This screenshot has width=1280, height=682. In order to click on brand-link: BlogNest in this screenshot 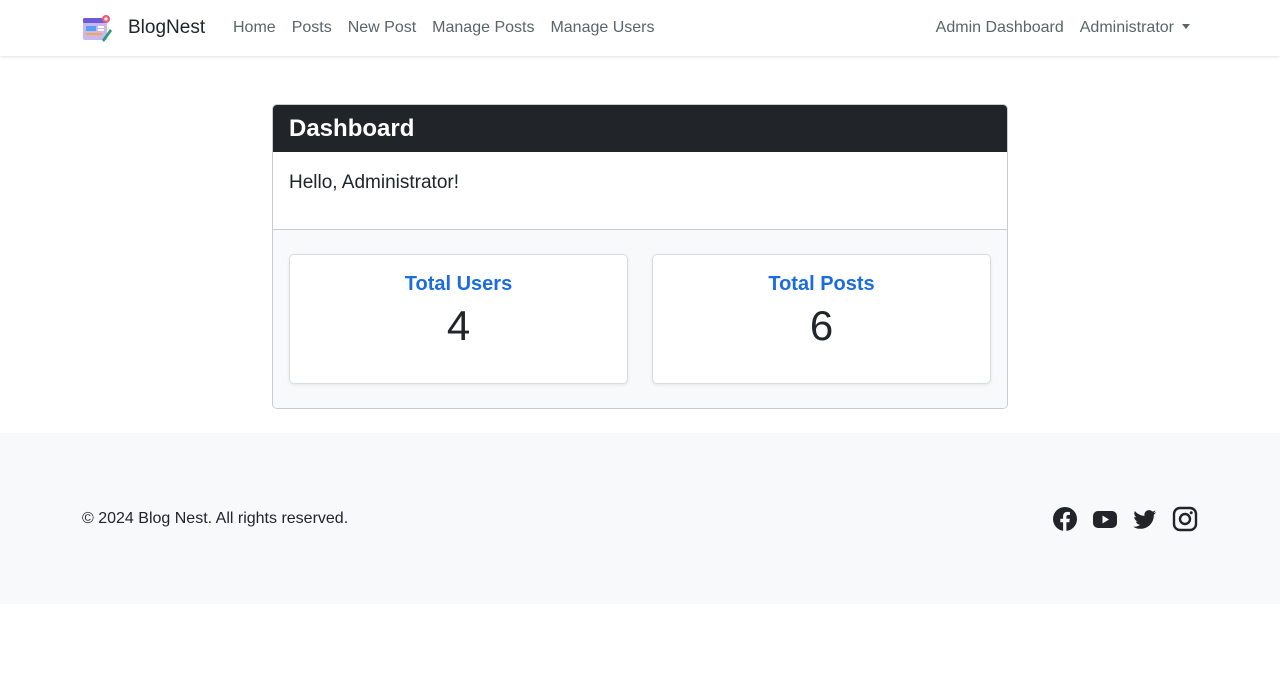, I will do `click(143, 28)`.